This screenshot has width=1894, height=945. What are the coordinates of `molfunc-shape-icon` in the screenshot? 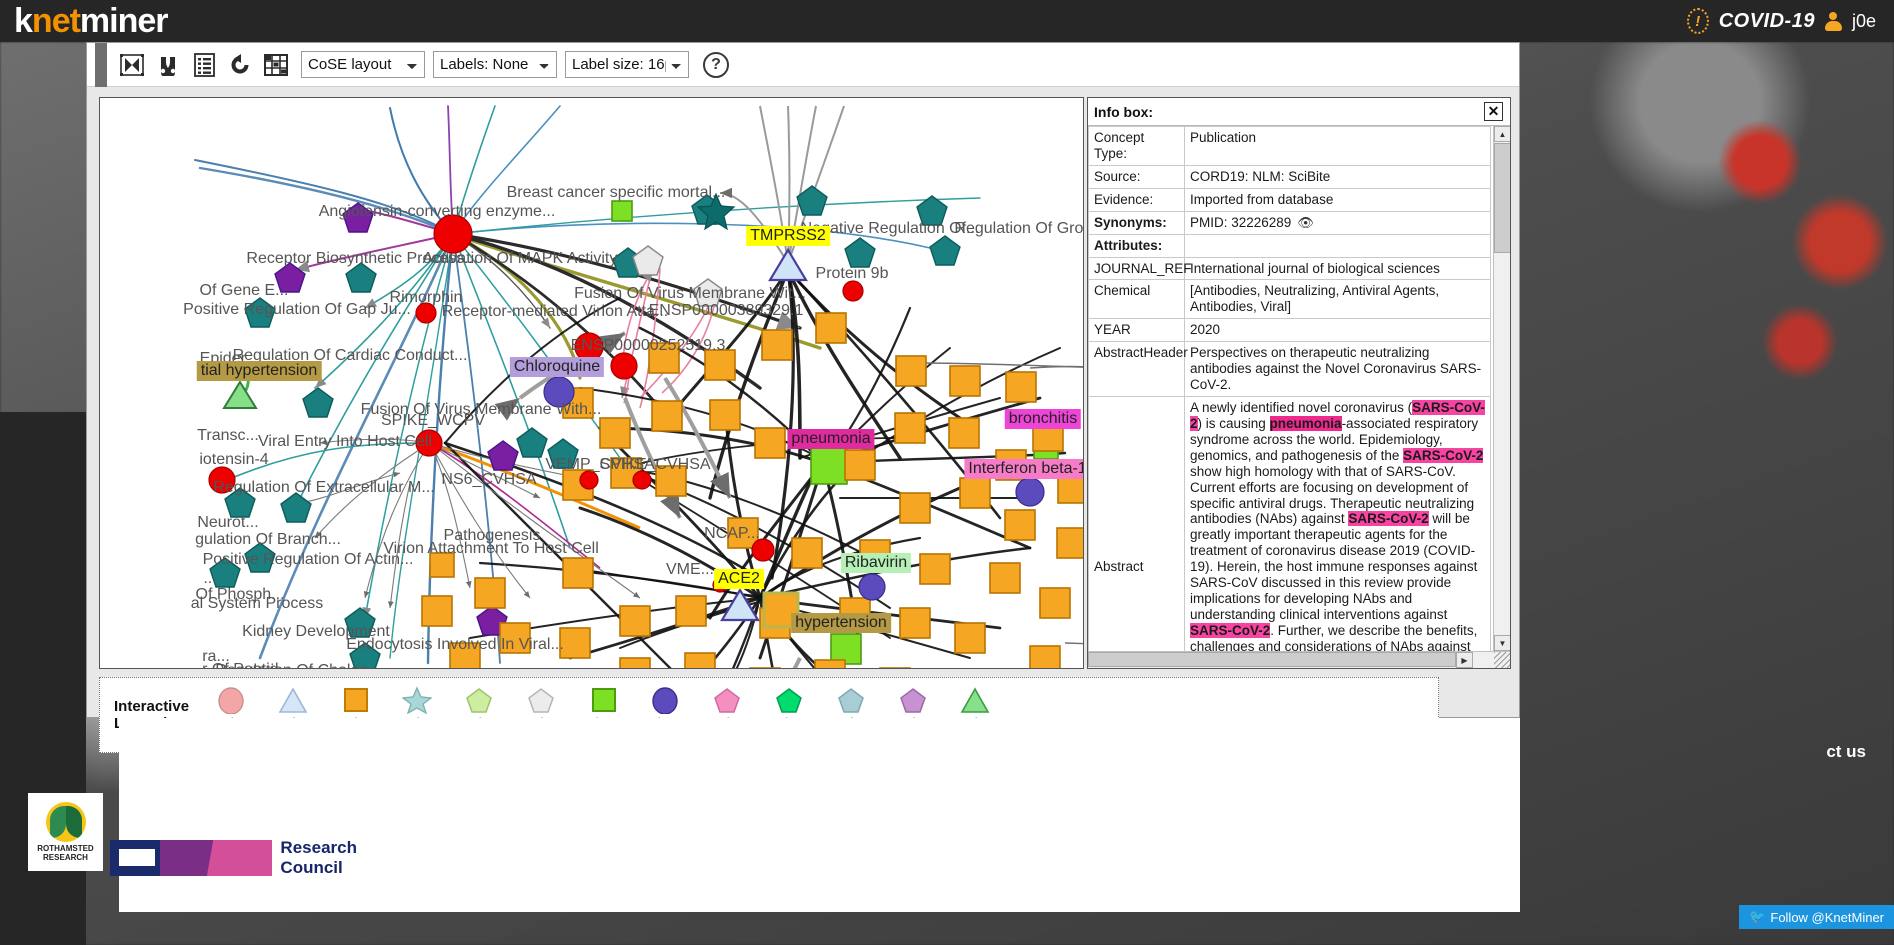 It's located at (913, 700).